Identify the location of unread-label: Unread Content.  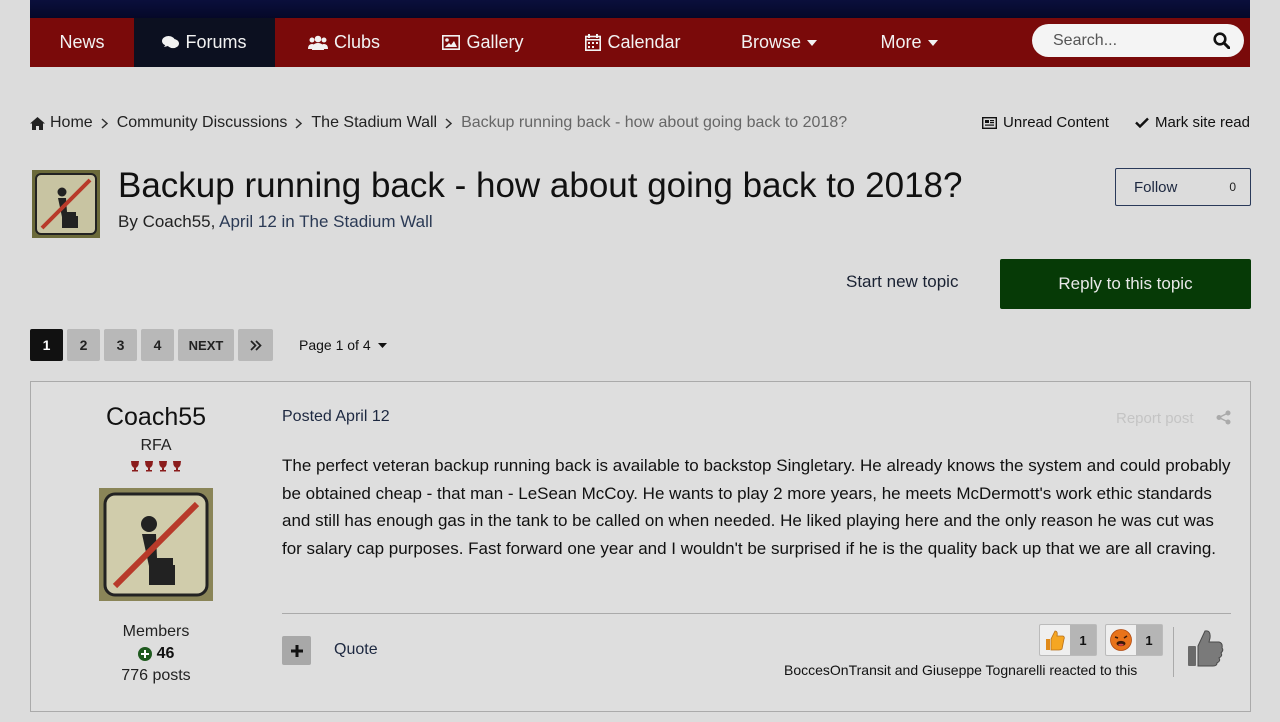
(1056, 122).